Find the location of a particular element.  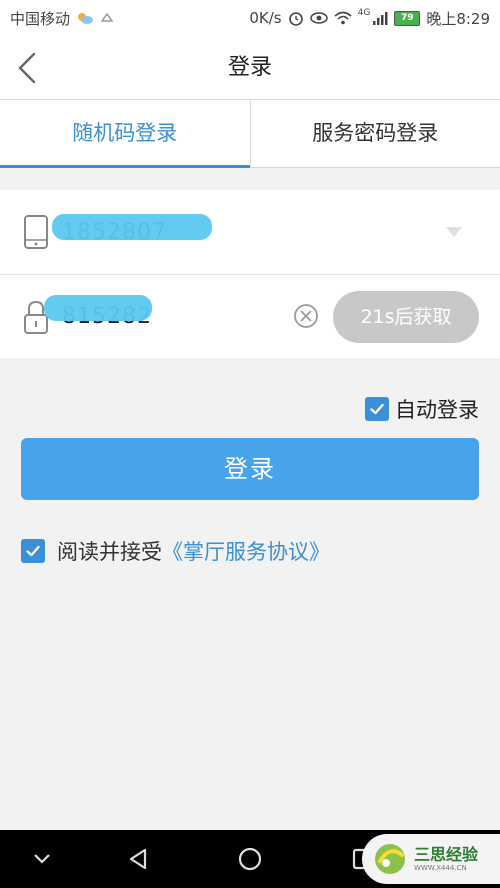

login-button: 登录 is located at coordinates (250, 469).